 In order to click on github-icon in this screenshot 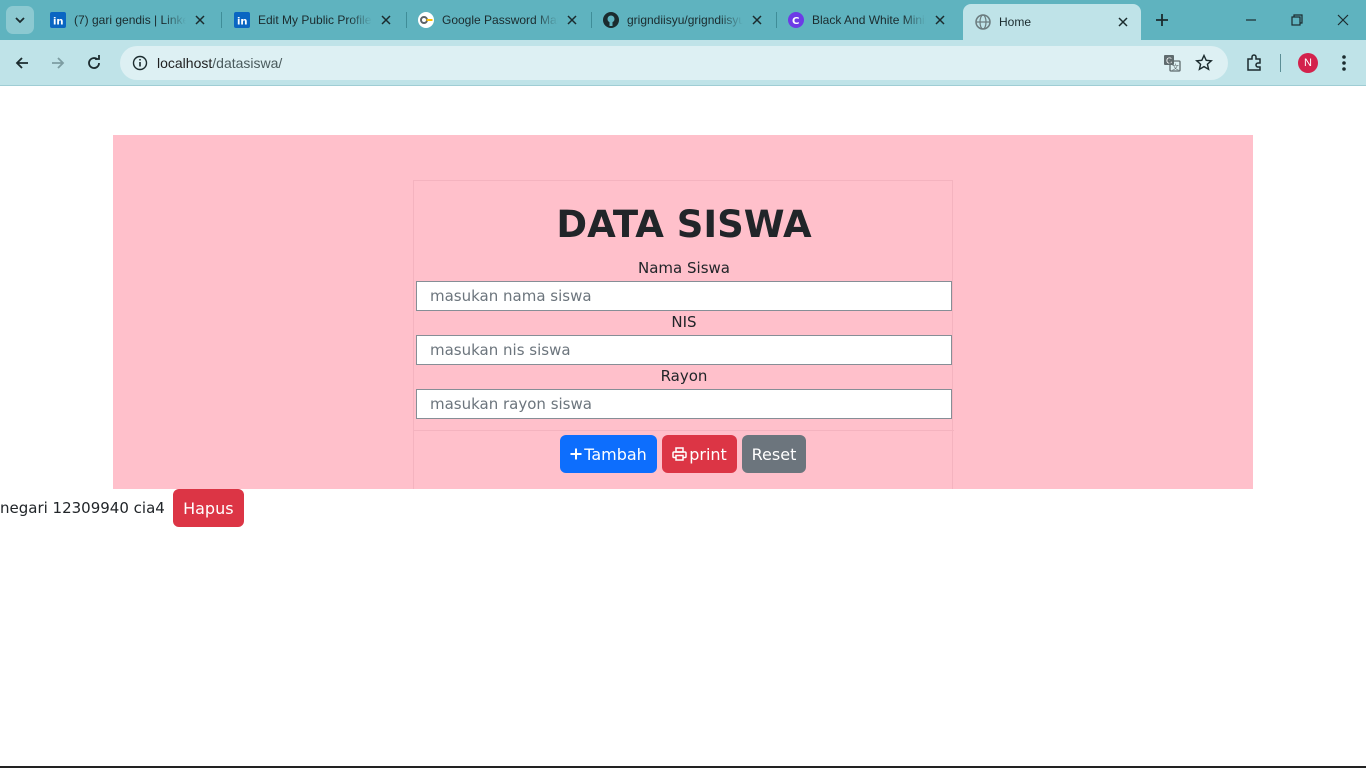, I will do `click(611, 20)`.